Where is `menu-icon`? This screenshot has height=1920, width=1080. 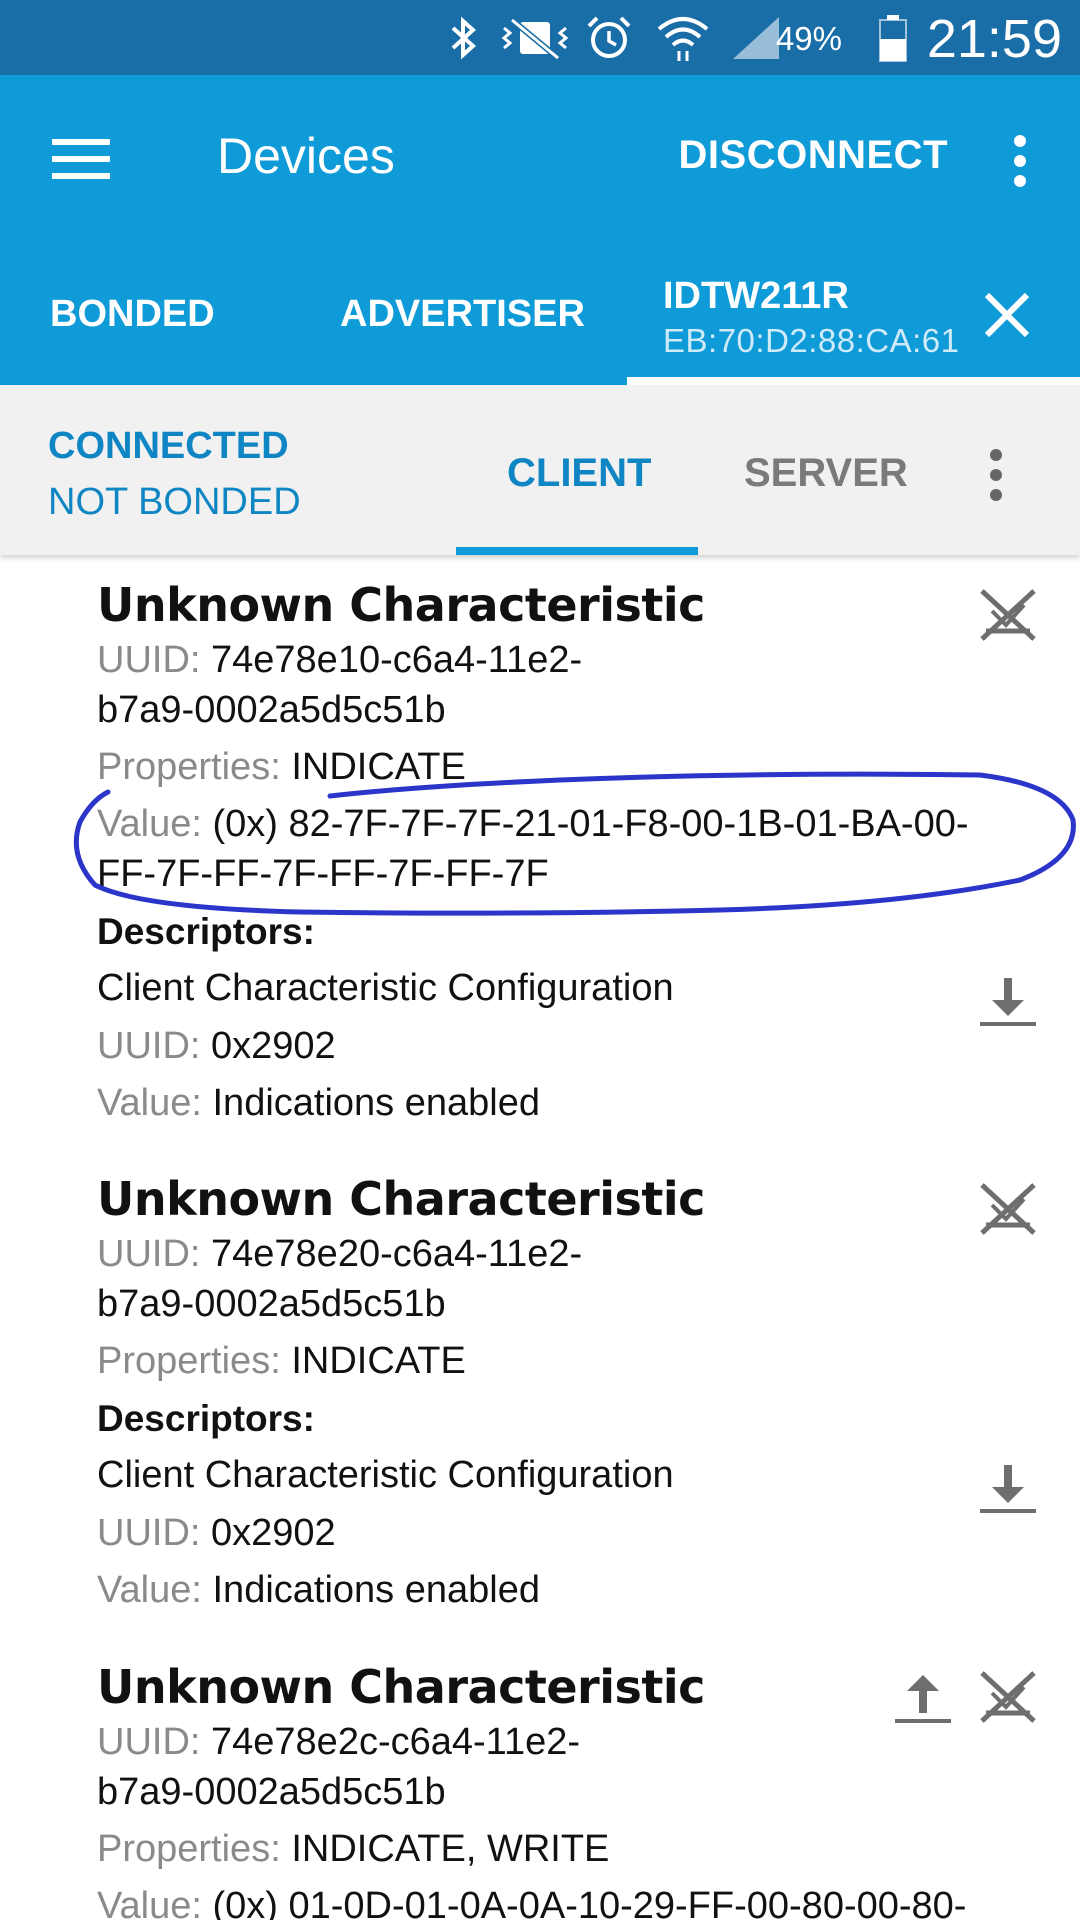 menu-icon is located at coordinates (82, 159).